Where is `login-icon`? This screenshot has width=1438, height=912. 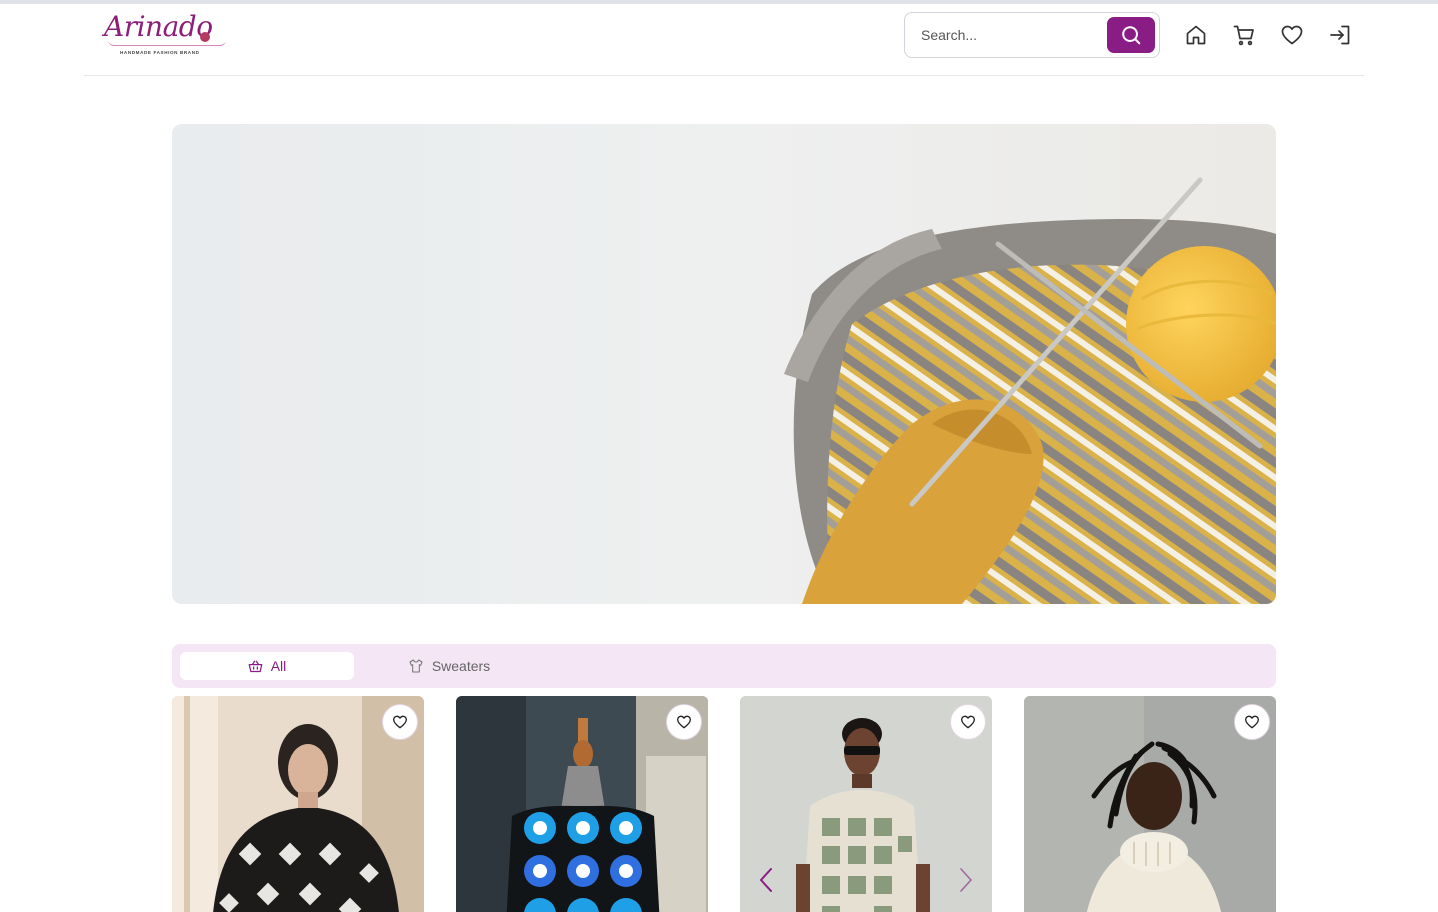
login-icon is located at coordinates (1340, 35).